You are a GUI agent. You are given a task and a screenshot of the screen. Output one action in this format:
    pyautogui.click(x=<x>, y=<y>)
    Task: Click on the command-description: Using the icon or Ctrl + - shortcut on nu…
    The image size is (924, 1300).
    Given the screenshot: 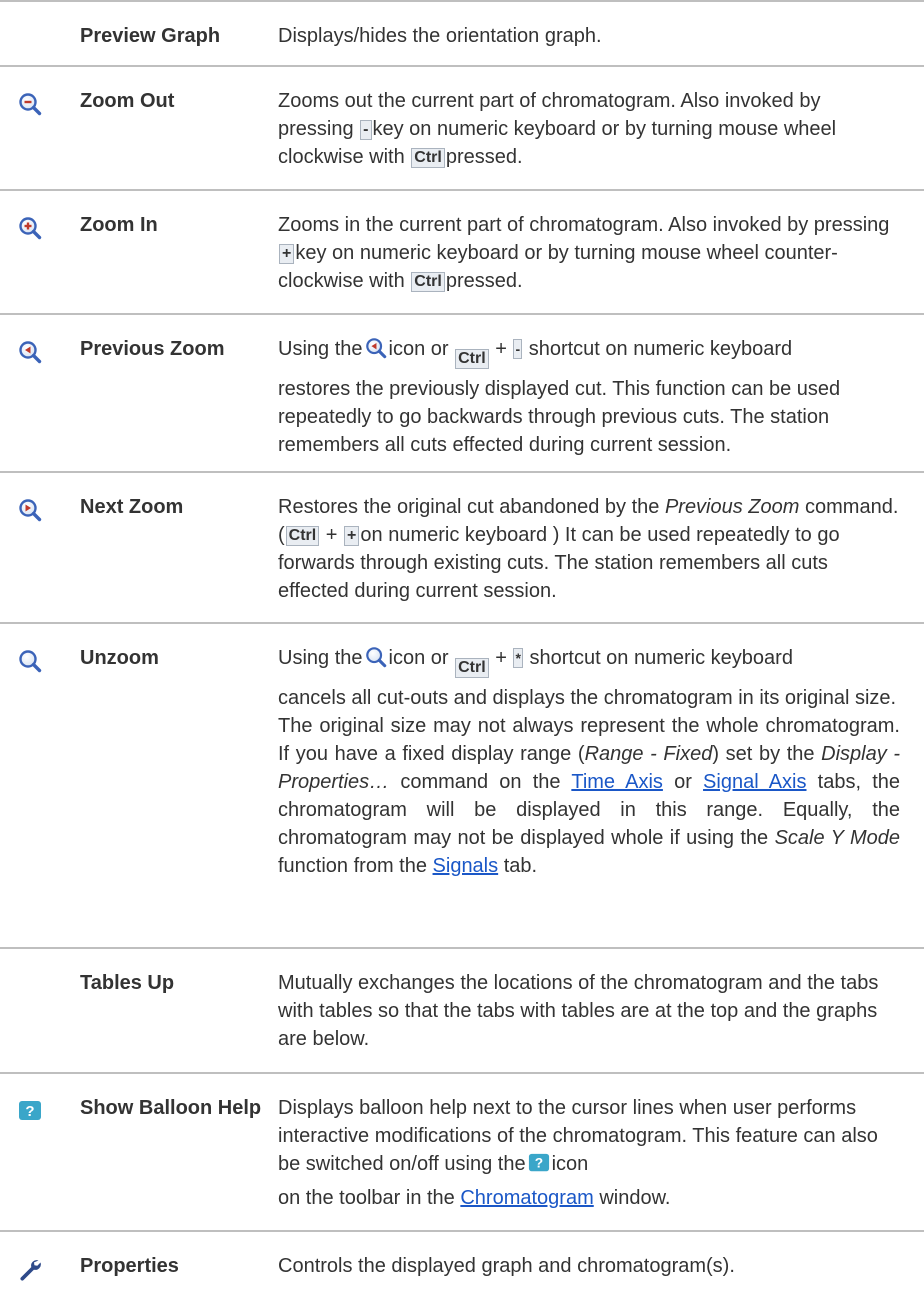 What is the action you would take?
    pyautogui.click(x=595, y=394)
    